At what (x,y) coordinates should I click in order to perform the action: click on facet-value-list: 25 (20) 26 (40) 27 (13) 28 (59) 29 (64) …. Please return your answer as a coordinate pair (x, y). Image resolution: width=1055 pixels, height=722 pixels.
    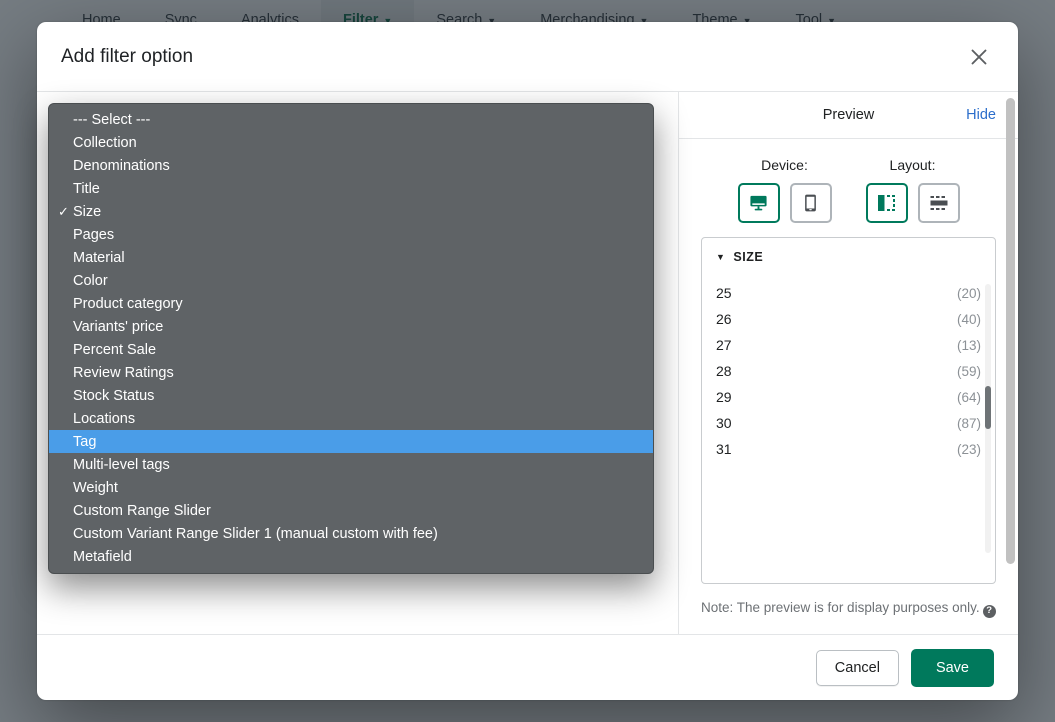
    Looking at the image, I should click on (848, 427).